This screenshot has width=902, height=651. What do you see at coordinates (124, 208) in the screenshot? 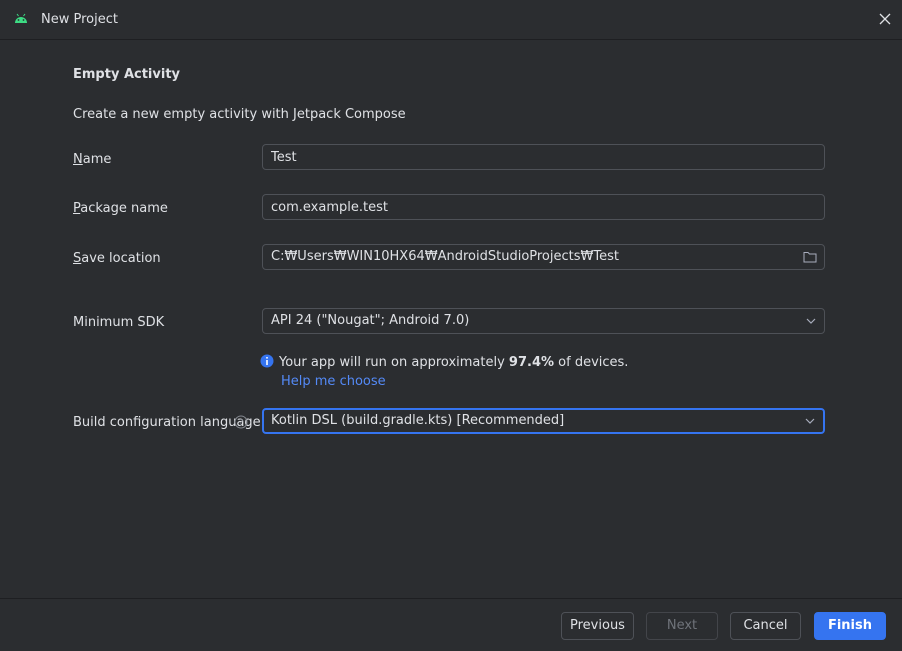
I see `package-label-rest: ackage name` at bounding box center [124, 208].